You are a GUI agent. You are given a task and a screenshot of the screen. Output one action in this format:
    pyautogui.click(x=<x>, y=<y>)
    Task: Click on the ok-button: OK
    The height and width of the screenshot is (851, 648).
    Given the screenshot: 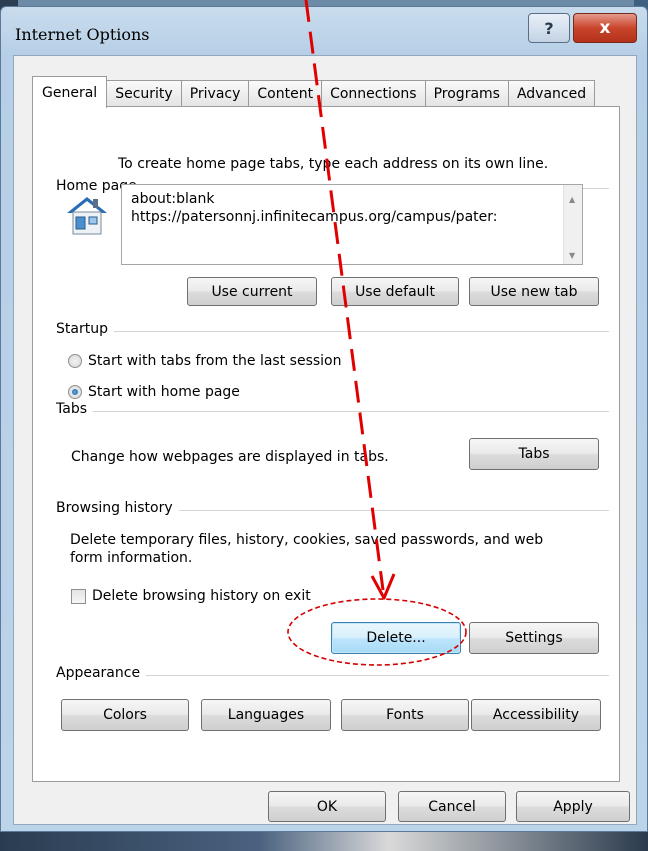 What is the action you would take?
    pyautogui.click(x=327, y=806)
    